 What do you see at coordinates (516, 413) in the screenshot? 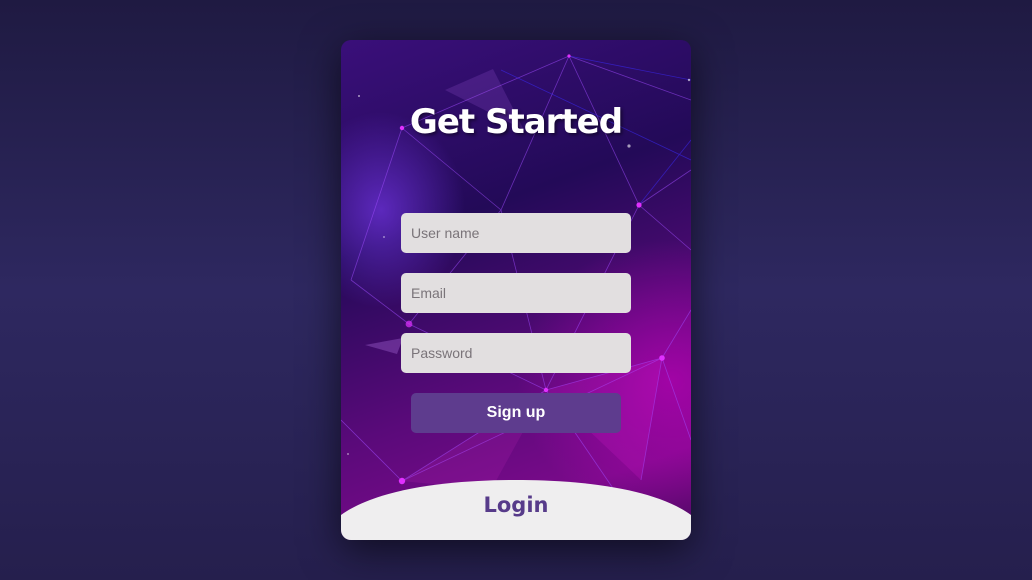
I see `signup-button: Sign up` at bounding box center [516, 413].